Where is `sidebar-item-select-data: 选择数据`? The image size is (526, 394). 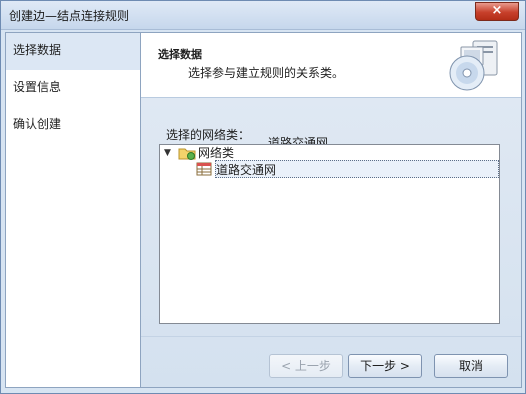
sidebar-item-select-data: 选择数据 is located at coordinates (73, 51).